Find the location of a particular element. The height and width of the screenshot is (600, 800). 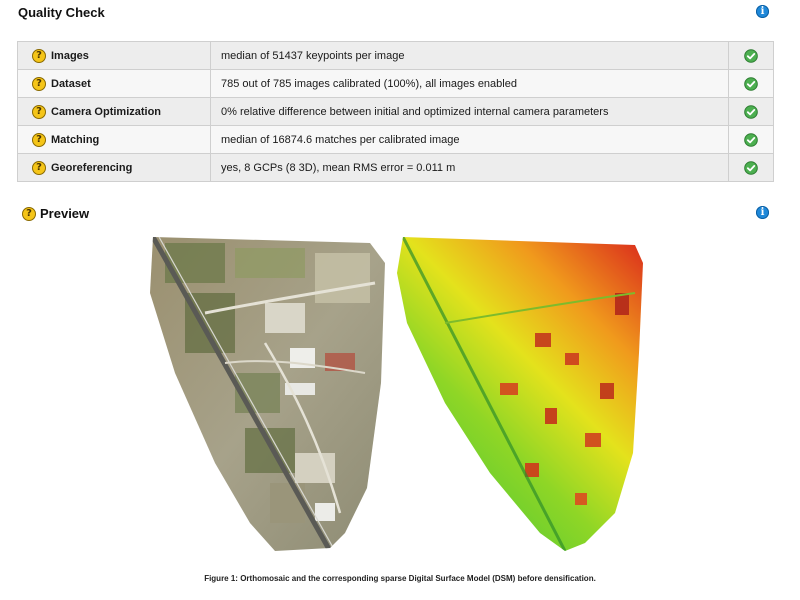

row-label: Images is located at coordinates (70, 55).